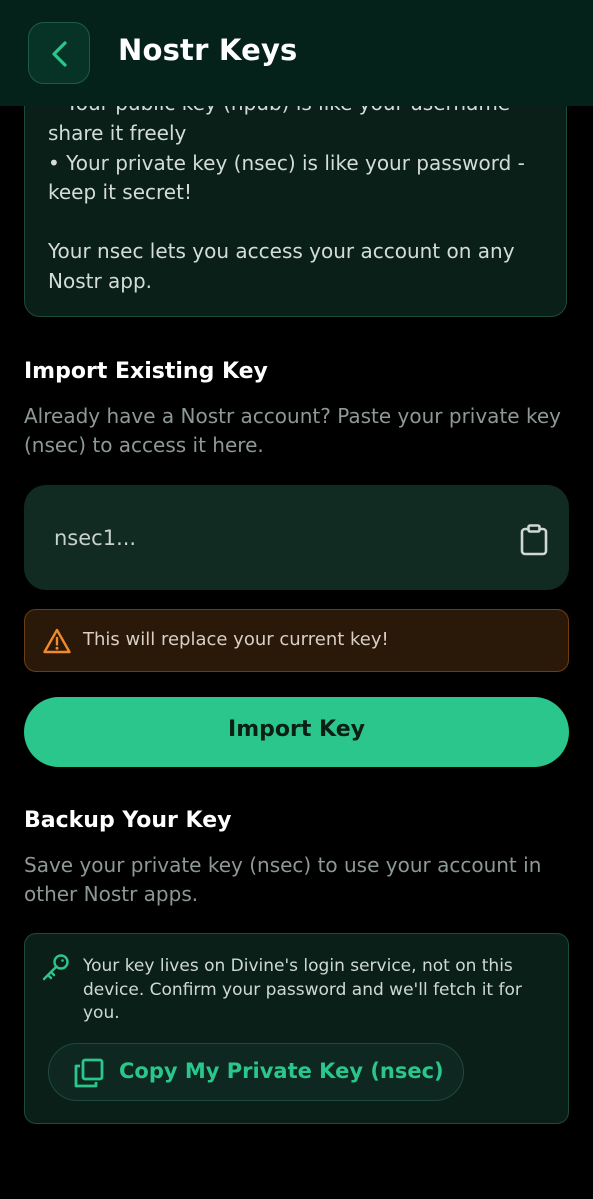 This screenshot has width=593, height=1199. Describe the element at coordinates (208, 50) in the screenshot. I see `page-title: Nostr Keys` at that location.